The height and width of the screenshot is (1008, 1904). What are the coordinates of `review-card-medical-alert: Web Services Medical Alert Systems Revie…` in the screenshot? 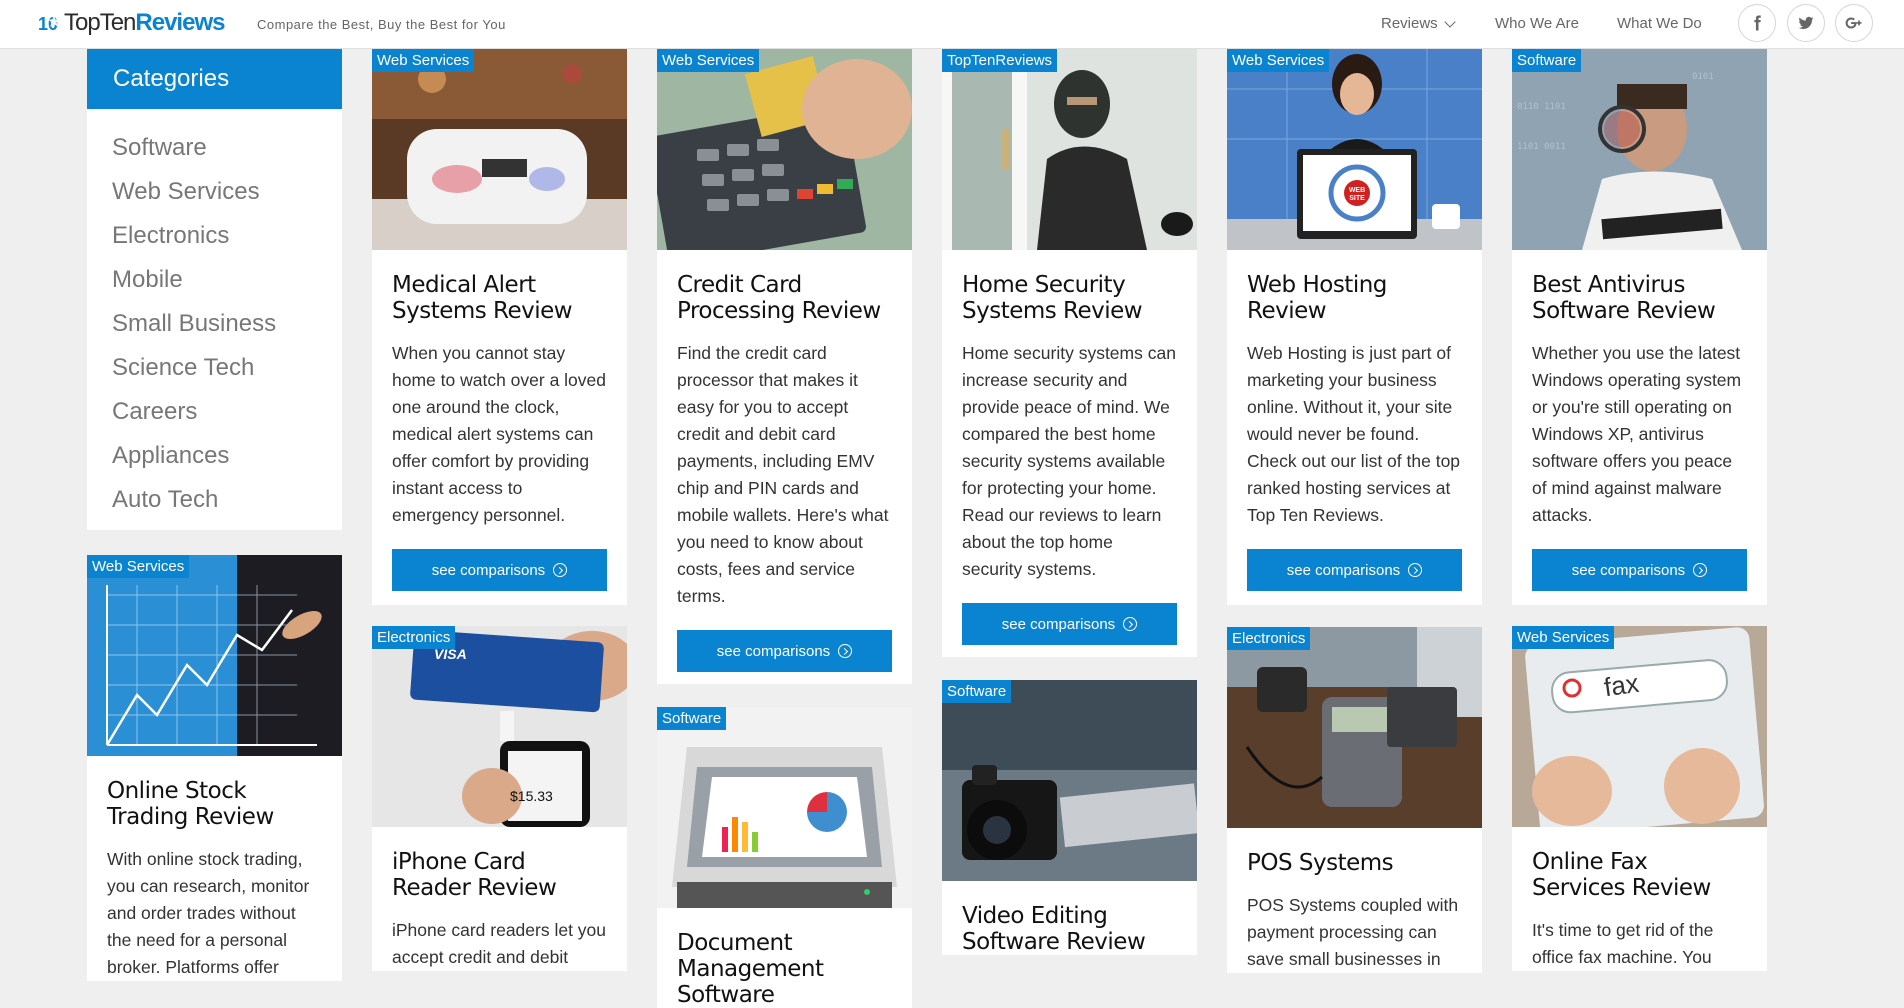 It's located at (499, 327).